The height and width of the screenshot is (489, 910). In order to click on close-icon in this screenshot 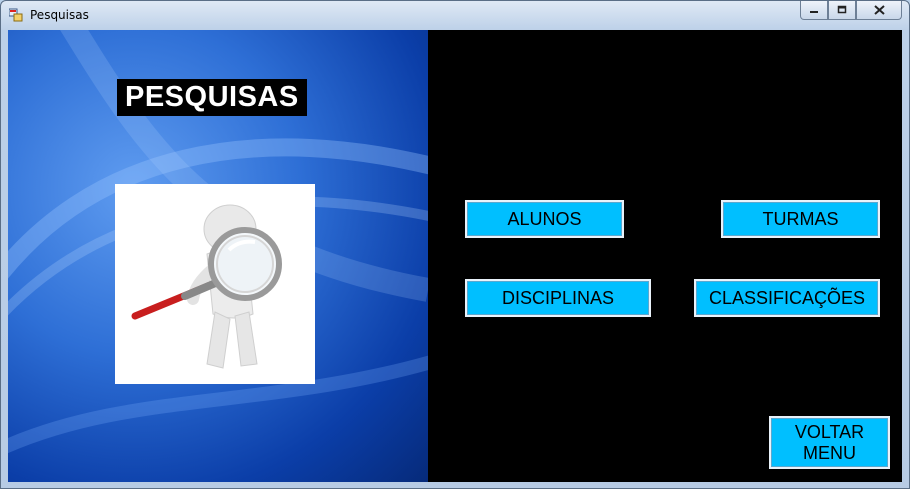, I will do `click(879, 10)`.